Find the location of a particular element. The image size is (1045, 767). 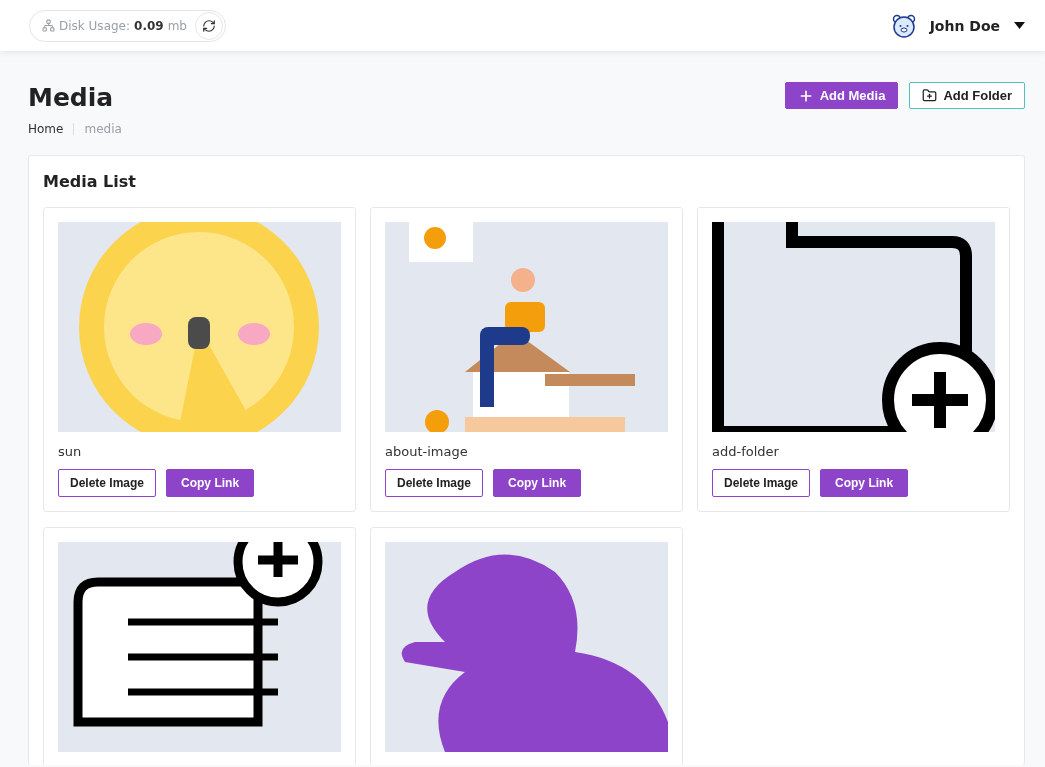

panel-title: Media List is located at coordinates (90, 181).